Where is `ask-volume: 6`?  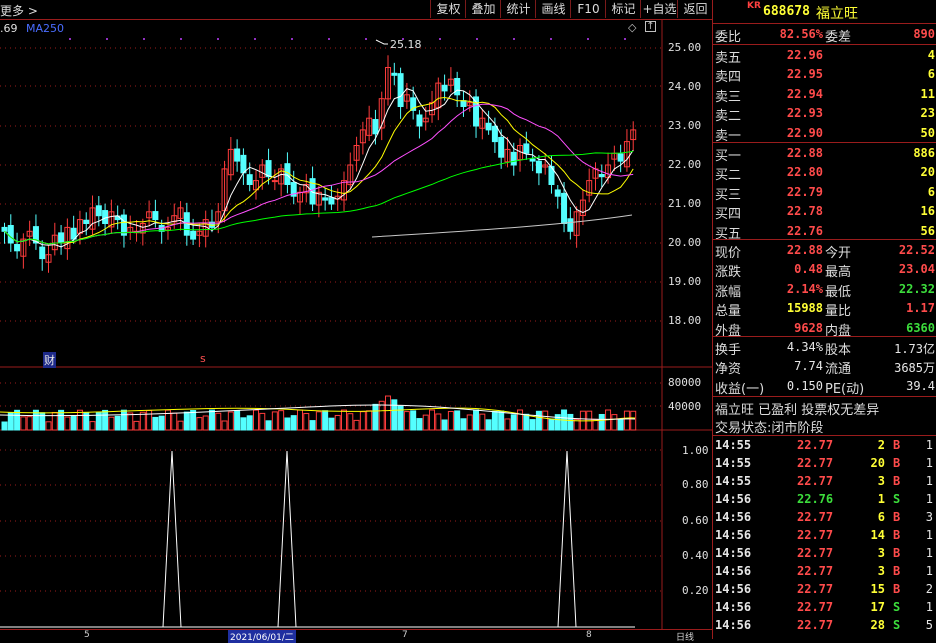 ask-volume: 6 is located at coordinates (931, 74).